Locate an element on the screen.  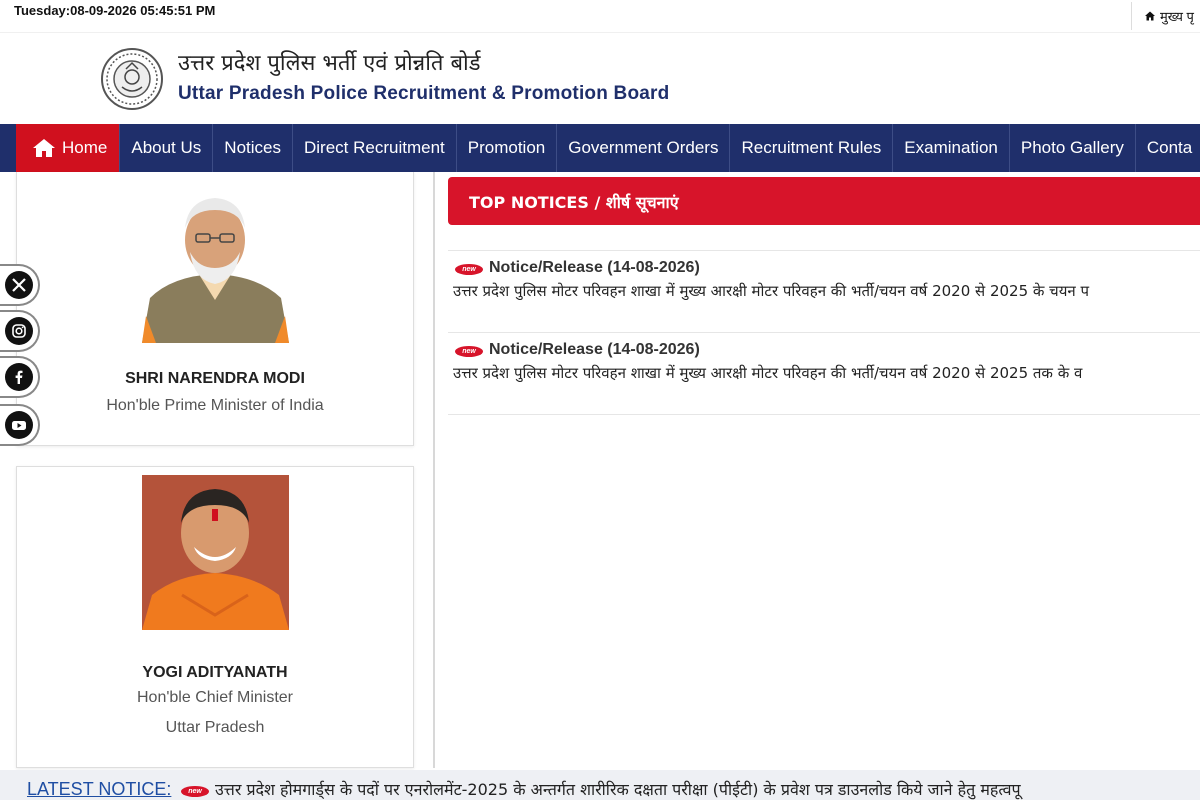
top-notices-header: TOP NOTICES / शीर्ष सूचनाएं is located at coordinates (824, 201).